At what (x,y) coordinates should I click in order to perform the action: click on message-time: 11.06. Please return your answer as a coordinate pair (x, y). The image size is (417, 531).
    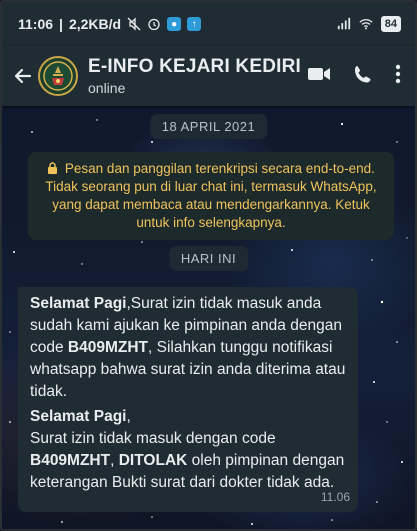
    Looking at the image, I should click on (335, 497).